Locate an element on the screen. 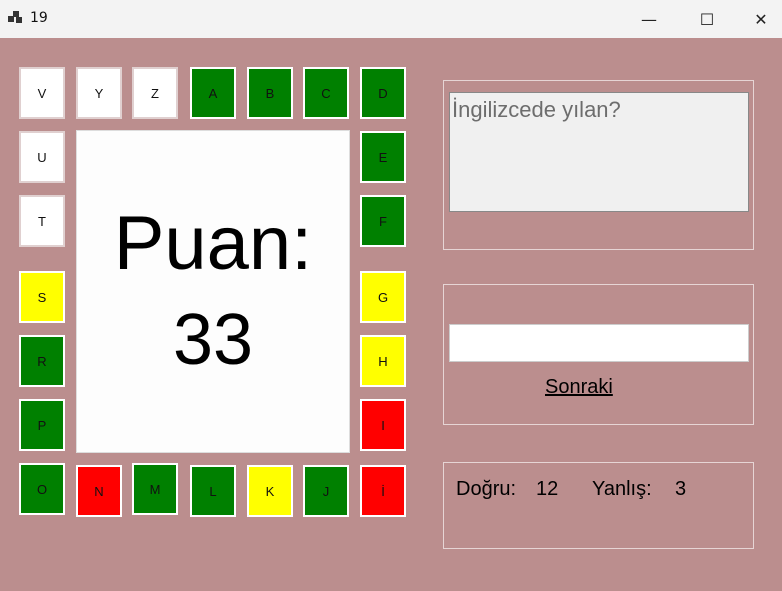 This screenshot has height=591, width=782. letter-cell: C is located at coordinates (326, 93).